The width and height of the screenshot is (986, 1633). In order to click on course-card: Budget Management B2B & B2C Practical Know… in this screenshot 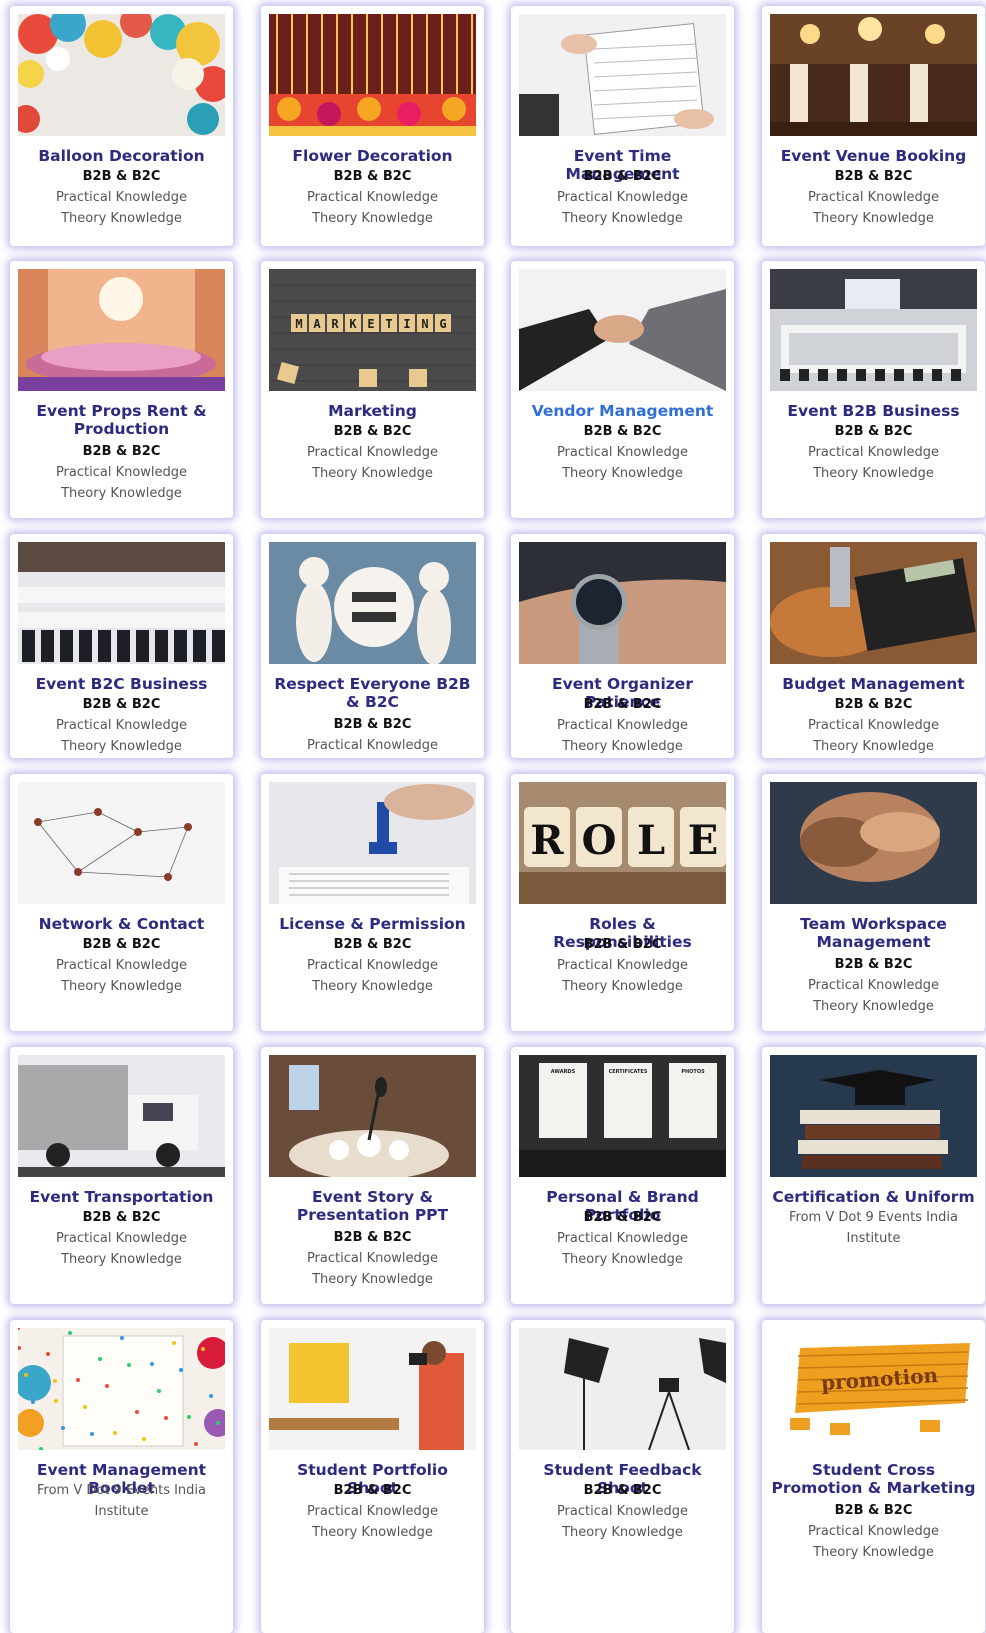, I will do `click(873, 646)`.